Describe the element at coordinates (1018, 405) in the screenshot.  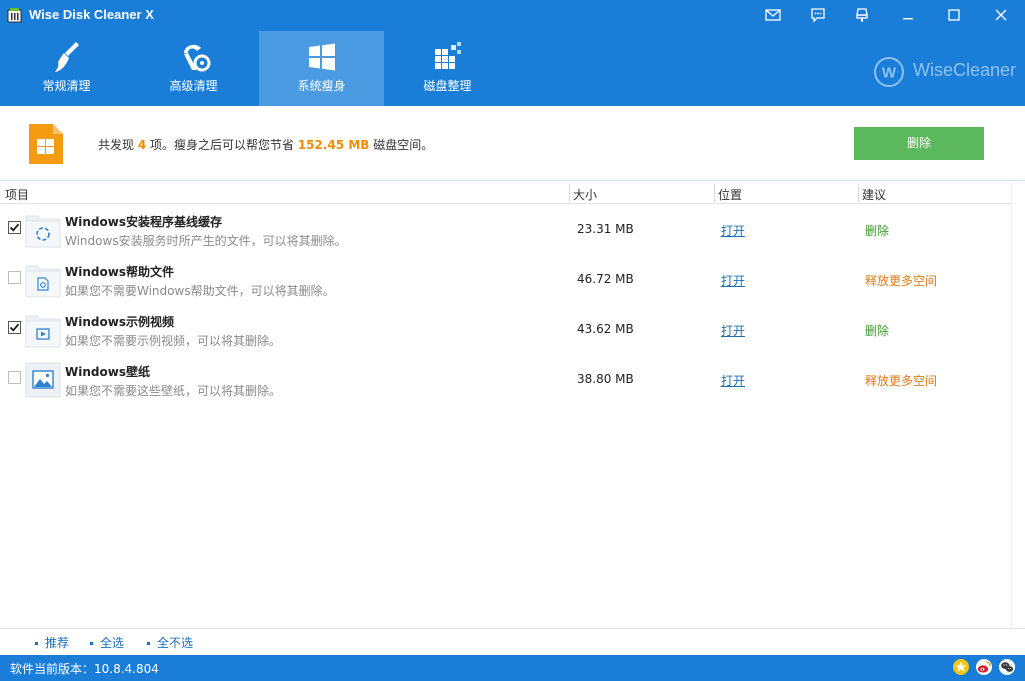
I see `vertical-scrollbar` at that location.